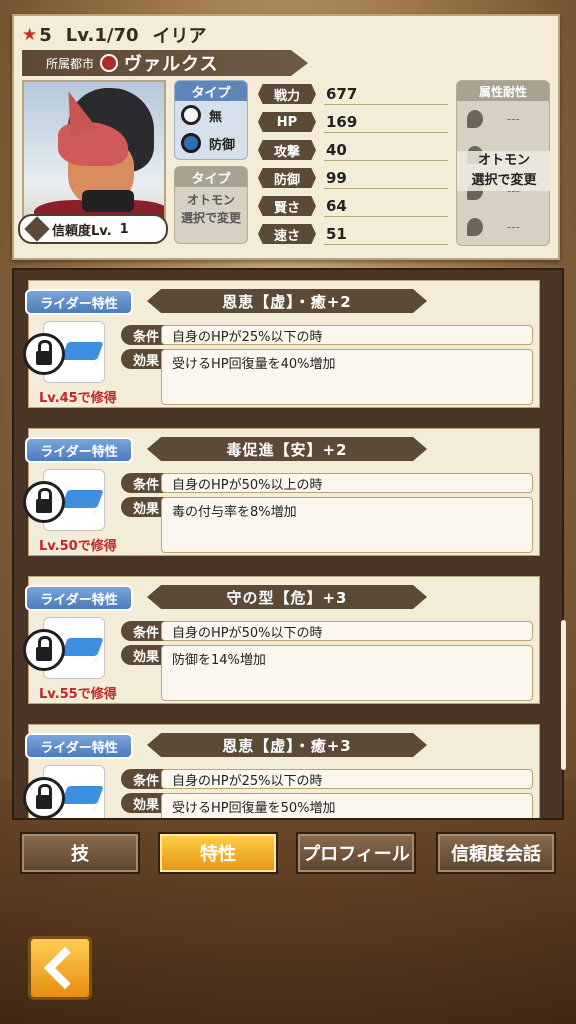  What do you see at coordinates (30, 35) in the screenshot?
I see `star-icon: ★` at bounding box center [30, 35].